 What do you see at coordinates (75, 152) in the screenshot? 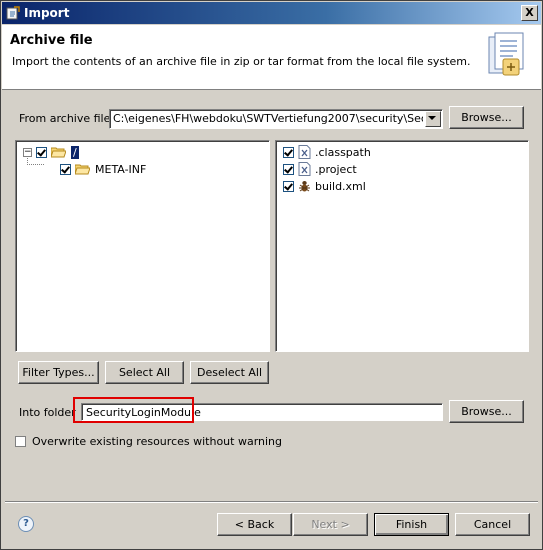
I see `tree-root-label: /` at bounding box center [75, 152].